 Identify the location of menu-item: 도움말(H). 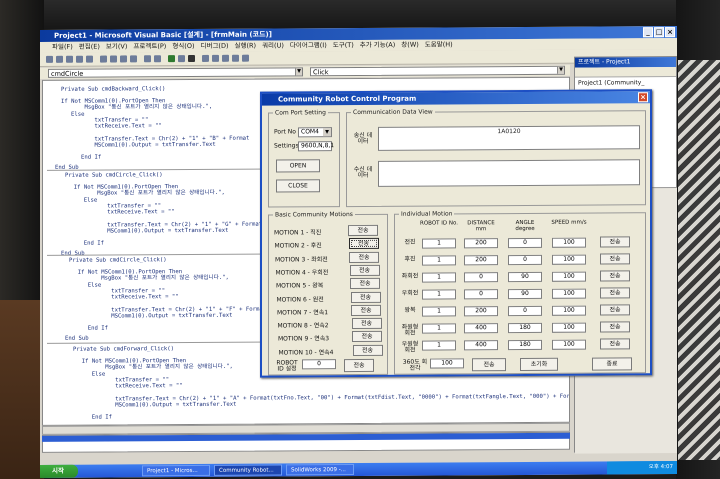
(439, 44).